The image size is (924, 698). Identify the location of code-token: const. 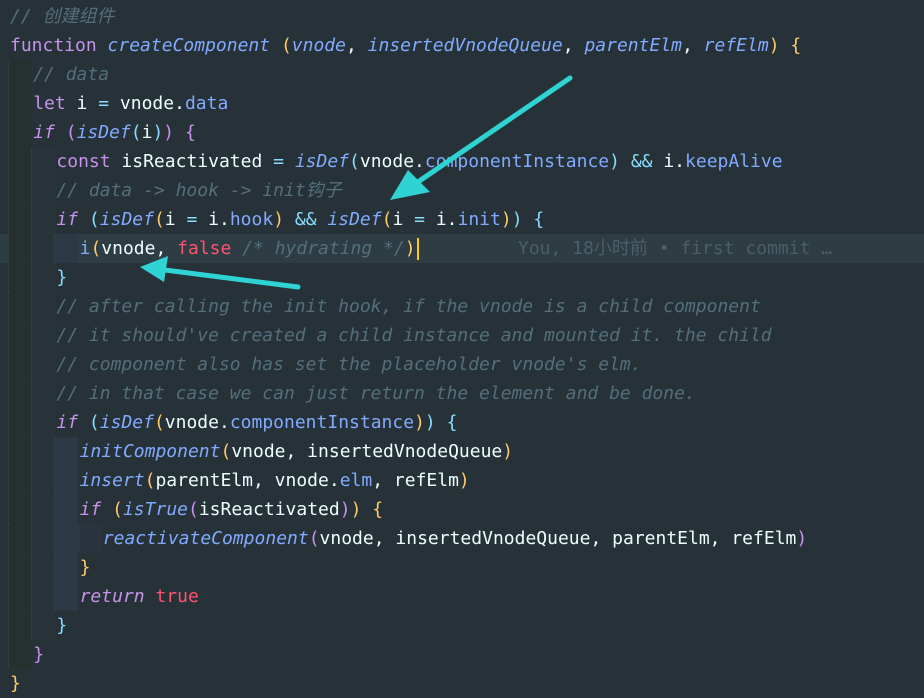
(89, 161).